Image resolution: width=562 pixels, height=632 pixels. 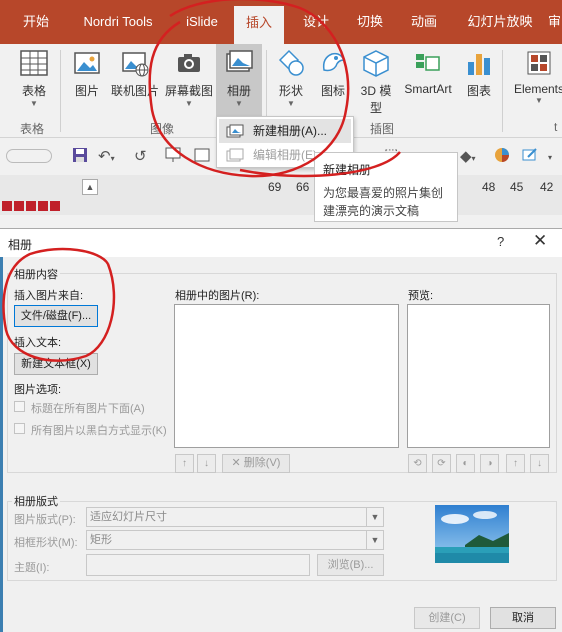 I want to click on tab-home: 开始, so click(x=36, y=22).